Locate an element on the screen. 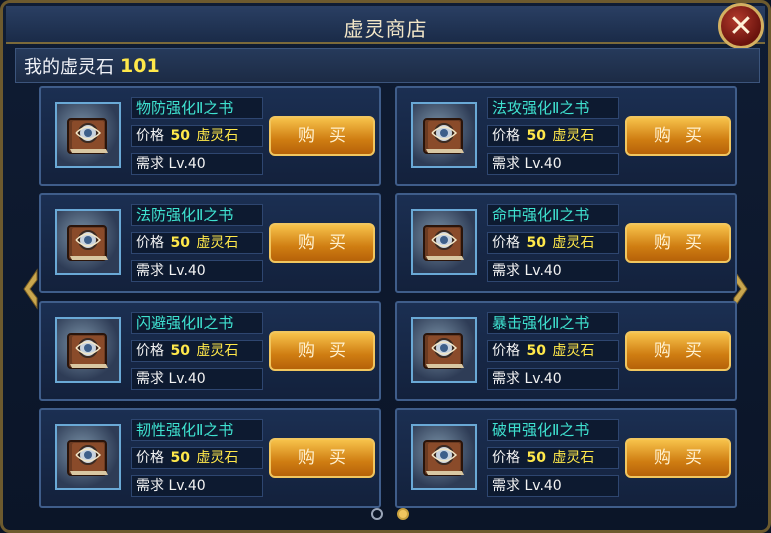 Image resolution: width=771 pixels, height=533 pixels. shop-item-card: 闪避强化Ⅱ之书 价格 50 虚灵石 需求 Lv.40 购买 is located at coordinates (210, 351).